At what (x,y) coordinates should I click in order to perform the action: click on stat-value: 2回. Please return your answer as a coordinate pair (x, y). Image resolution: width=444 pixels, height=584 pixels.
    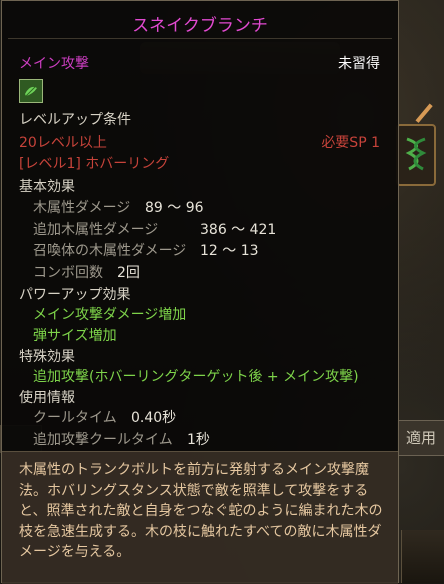
    Looking at the image, I should click on (128, 273).